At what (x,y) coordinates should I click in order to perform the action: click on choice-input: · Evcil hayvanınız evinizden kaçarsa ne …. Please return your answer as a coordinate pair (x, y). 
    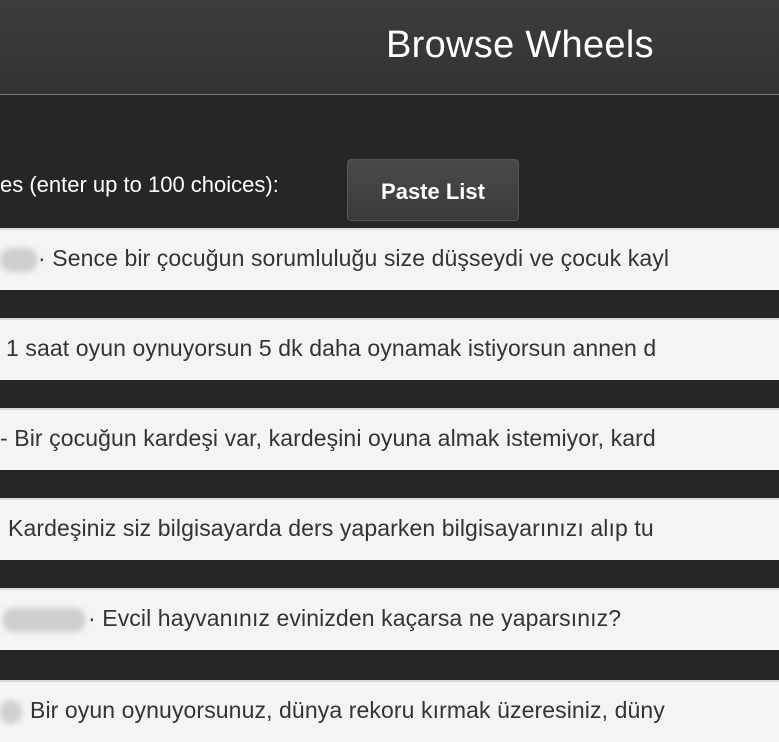
    Looking at the image, I should click on (389, 619).